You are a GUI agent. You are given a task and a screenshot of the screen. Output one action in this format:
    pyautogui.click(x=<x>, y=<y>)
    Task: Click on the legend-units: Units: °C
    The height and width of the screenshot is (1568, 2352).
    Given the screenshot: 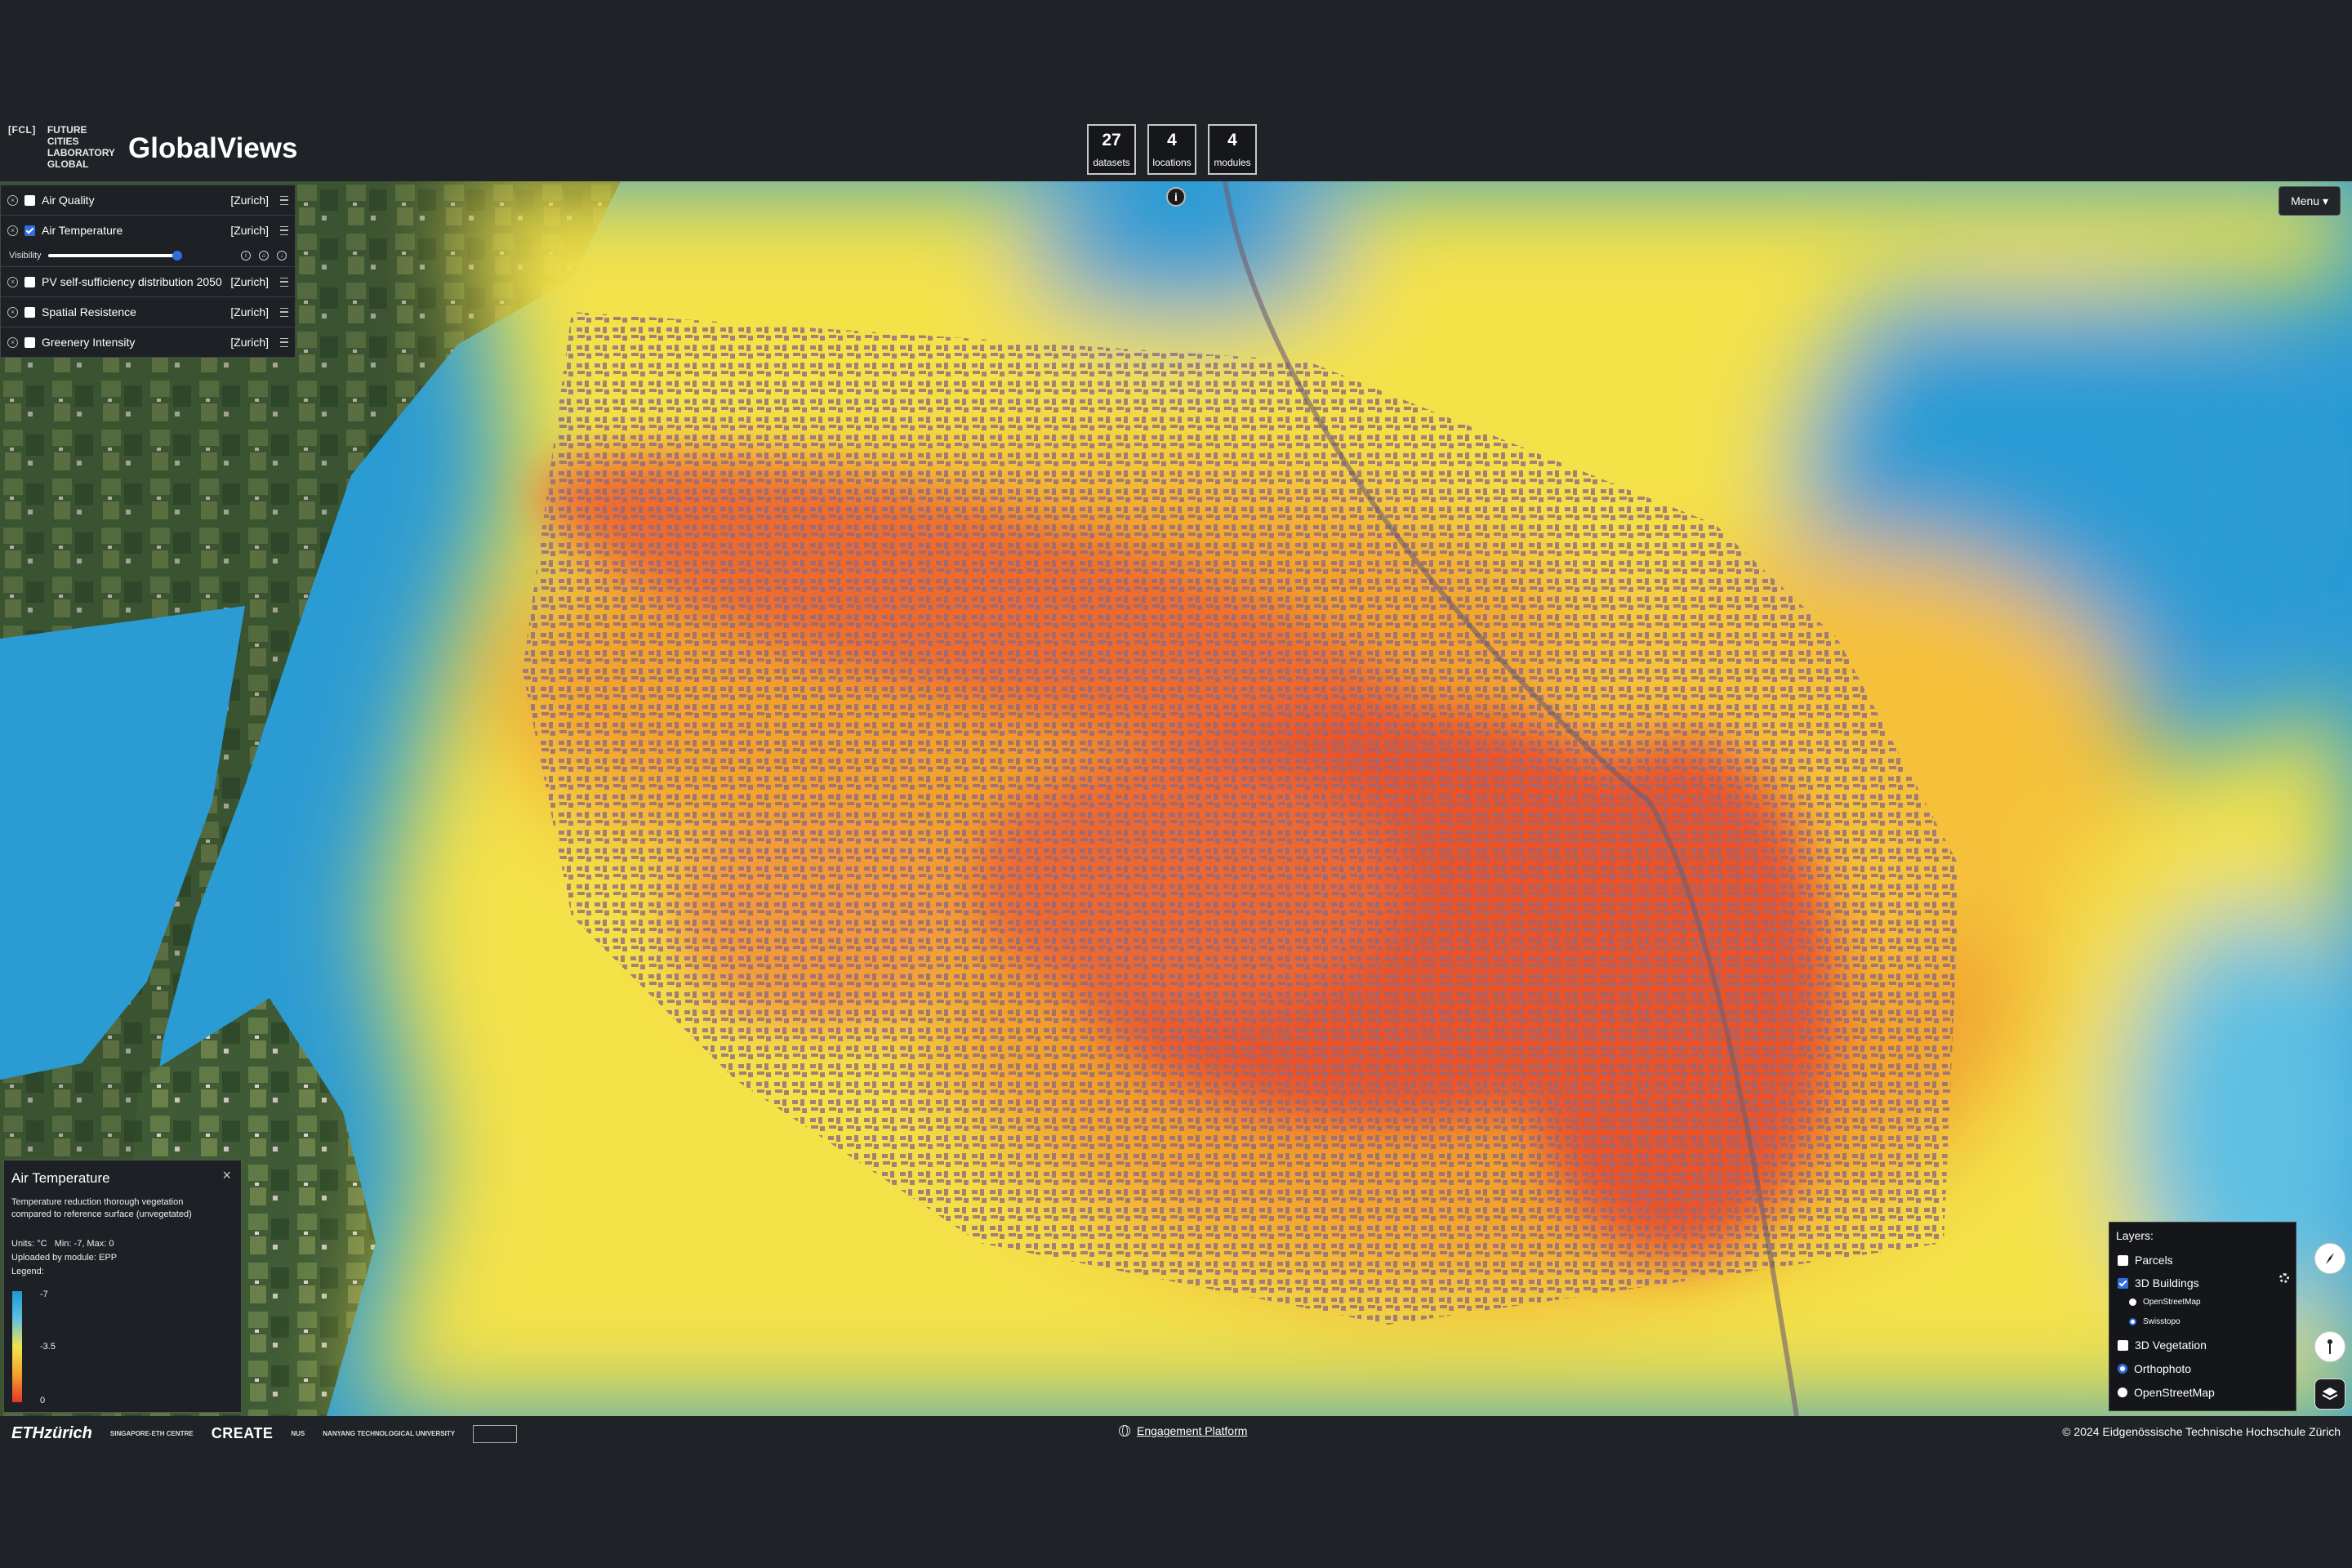 What is the action you would take?
    pyautogui.click(x=29, y=1244)
    